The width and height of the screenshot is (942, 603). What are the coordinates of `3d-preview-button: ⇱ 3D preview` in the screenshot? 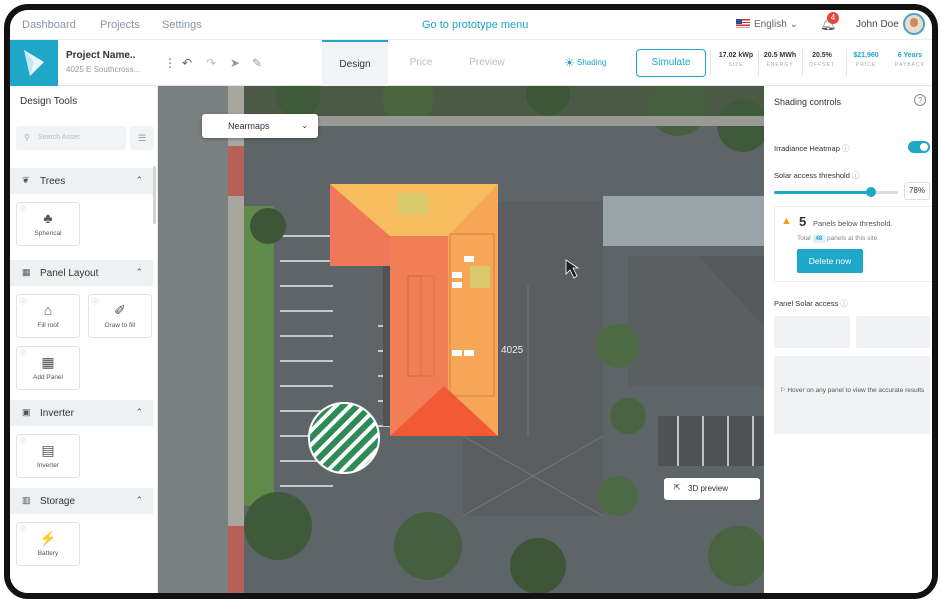 It's located at (712, 489).